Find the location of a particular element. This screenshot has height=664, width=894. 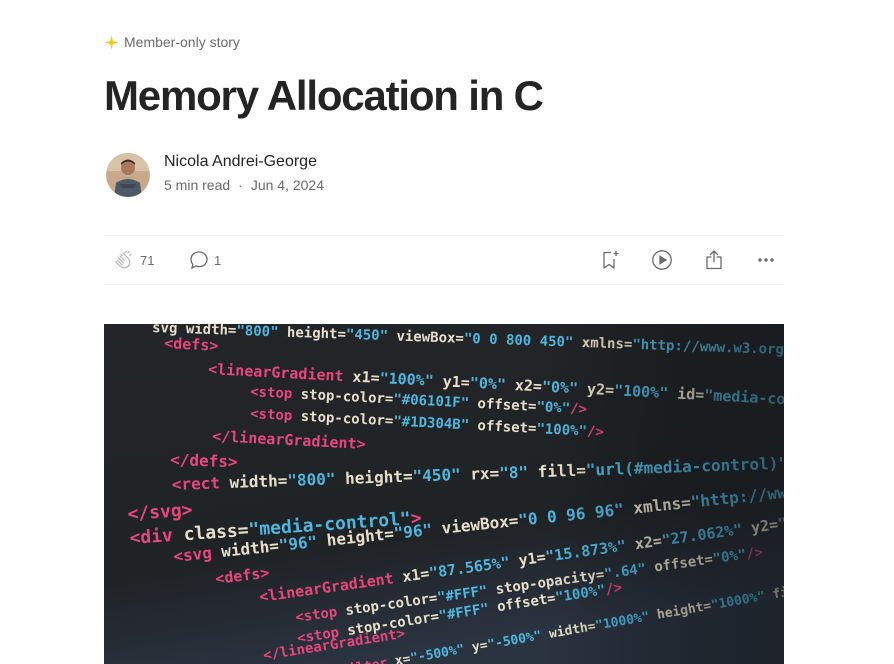

read-time: 5 min read is located at coordinates (197, 185).